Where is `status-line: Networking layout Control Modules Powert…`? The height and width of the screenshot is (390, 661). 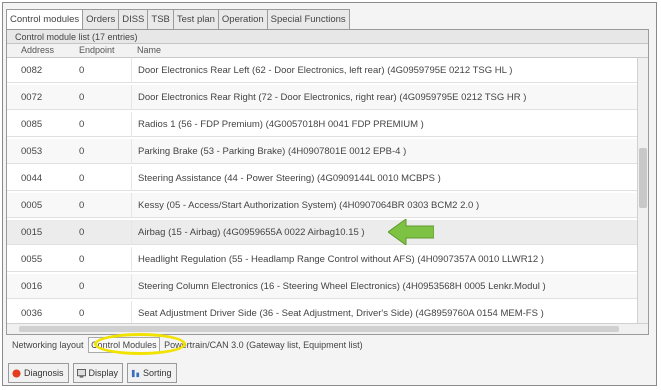 status-line: Networking layout Control Modules Powert… is located at coordinates (188, 345).